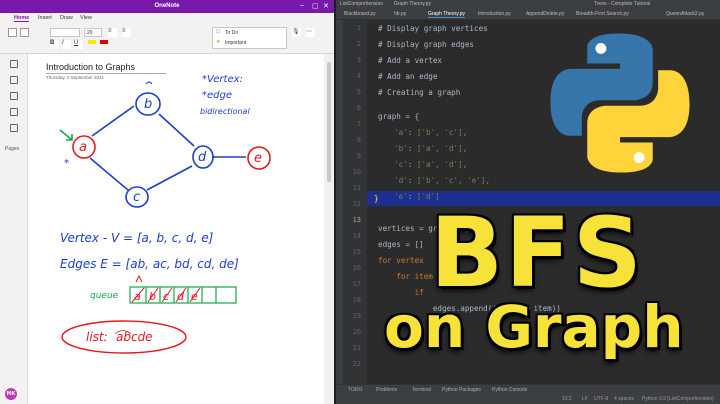 This screenshot has height=404, width=720. Describe the element at coordinates (78, 44) in the screenshot. I see `underline-icon: U` at that location.